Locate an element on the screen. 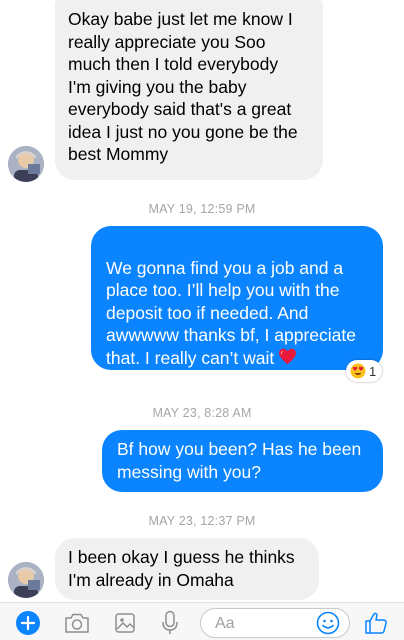 This screenshot has height=640, width=404. message-reaction: 1 is located at coordinates (364, 371).